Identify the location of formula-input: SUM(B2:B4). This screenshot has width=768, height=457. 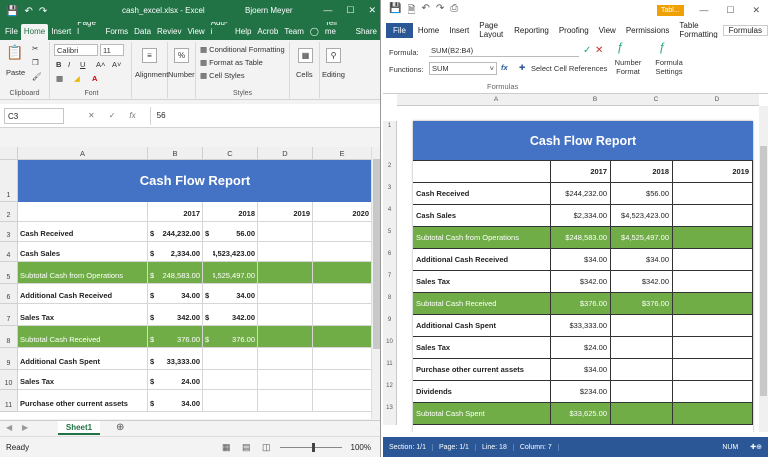
(504, 51).